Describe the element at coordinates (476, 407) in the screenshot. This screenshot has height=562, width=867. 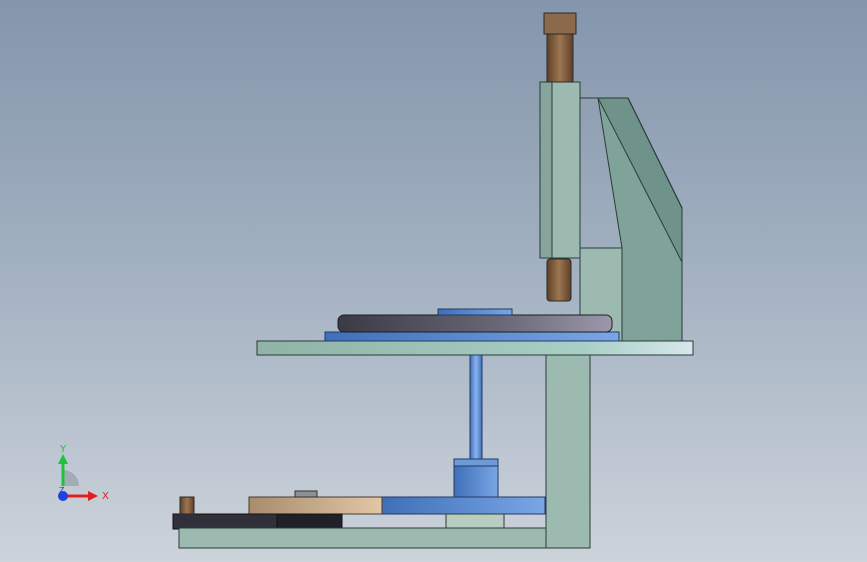
I see `drive-shaft` at that location.